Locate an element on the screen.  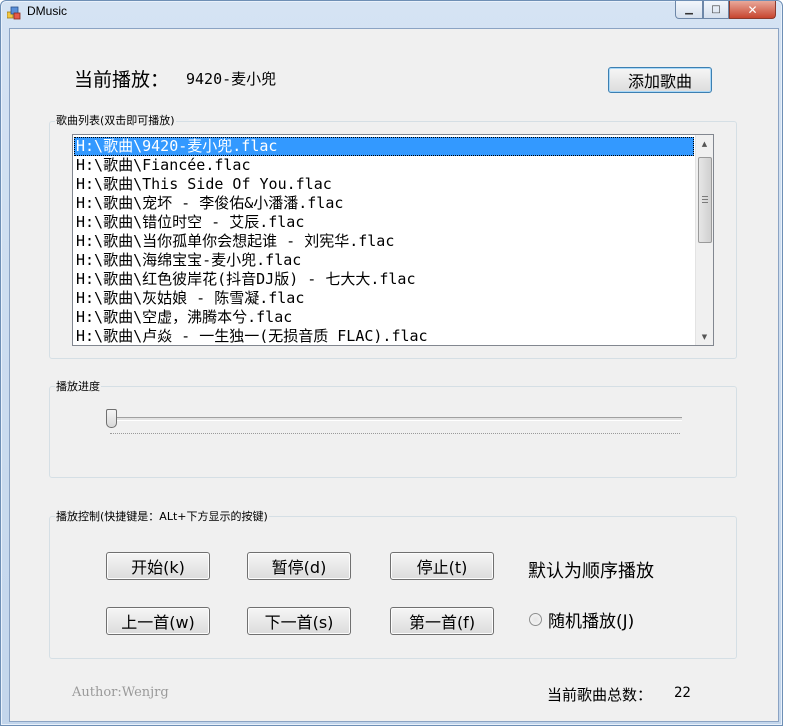
playlist-item: H:\歌曲\This Side Of You.flac is located at coordinates (384, 184).